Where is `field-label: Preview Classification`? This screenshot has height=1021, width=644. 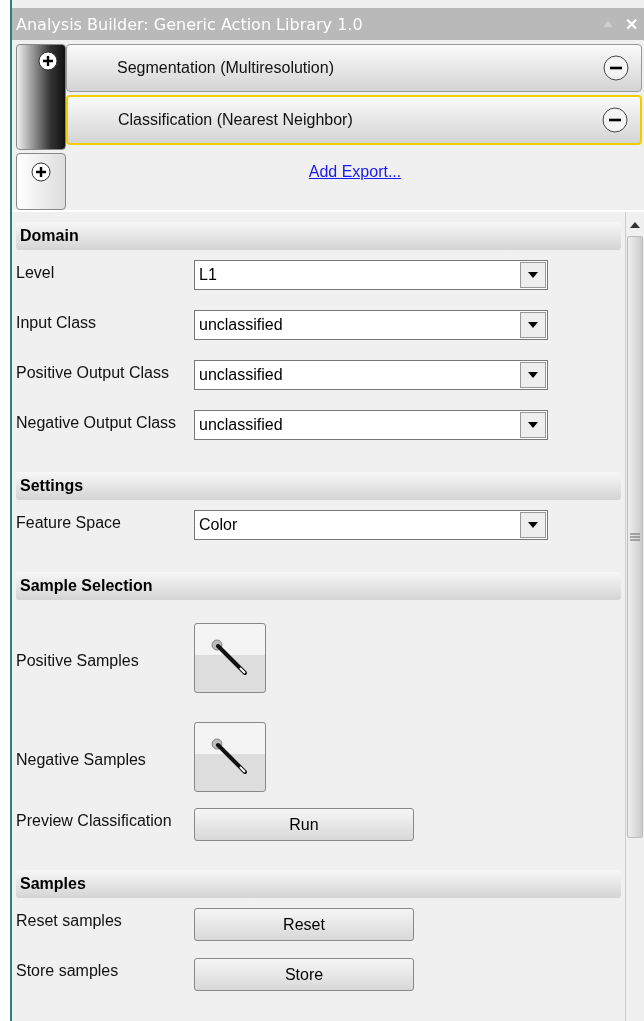
field-label: Preview Classification is located at coordinates (94, 820).